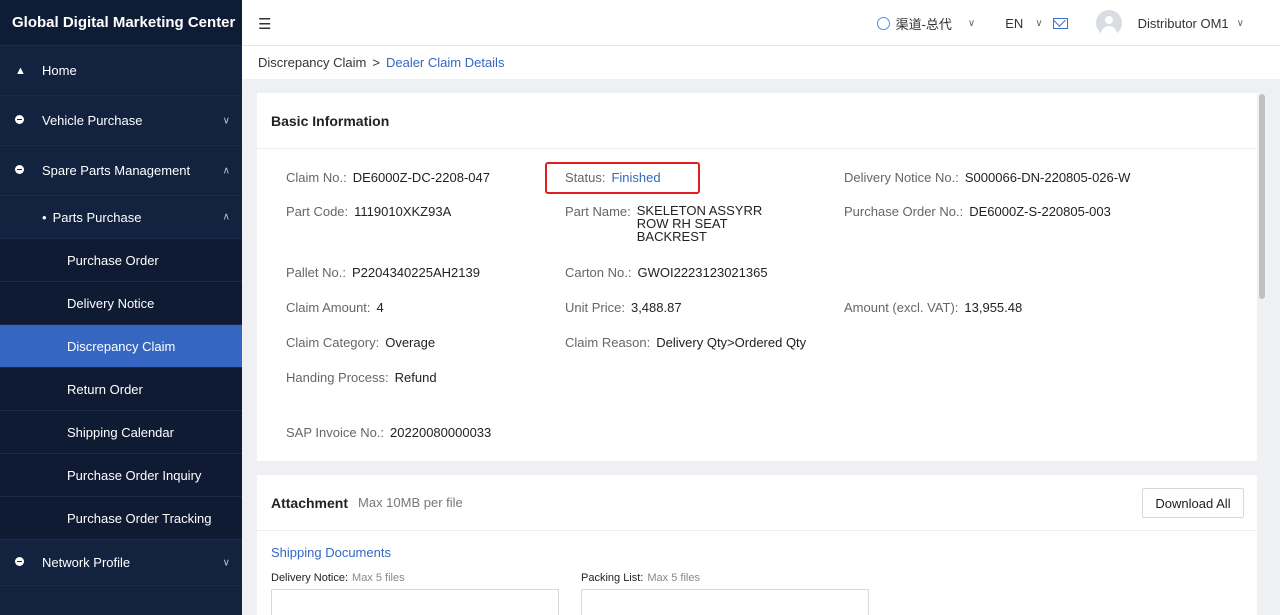 The image size is (1280, 615). I want to click on sidebar-item-return-order: Return Order, so click(121, 389).